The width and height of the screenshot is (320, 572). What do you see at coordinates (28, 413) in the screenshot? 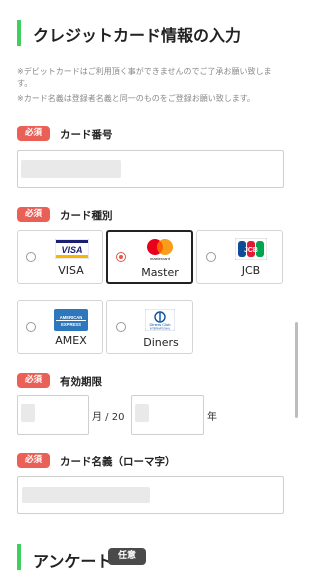
I see `expiry-month-masked-value` at bounding box center [28, 413].